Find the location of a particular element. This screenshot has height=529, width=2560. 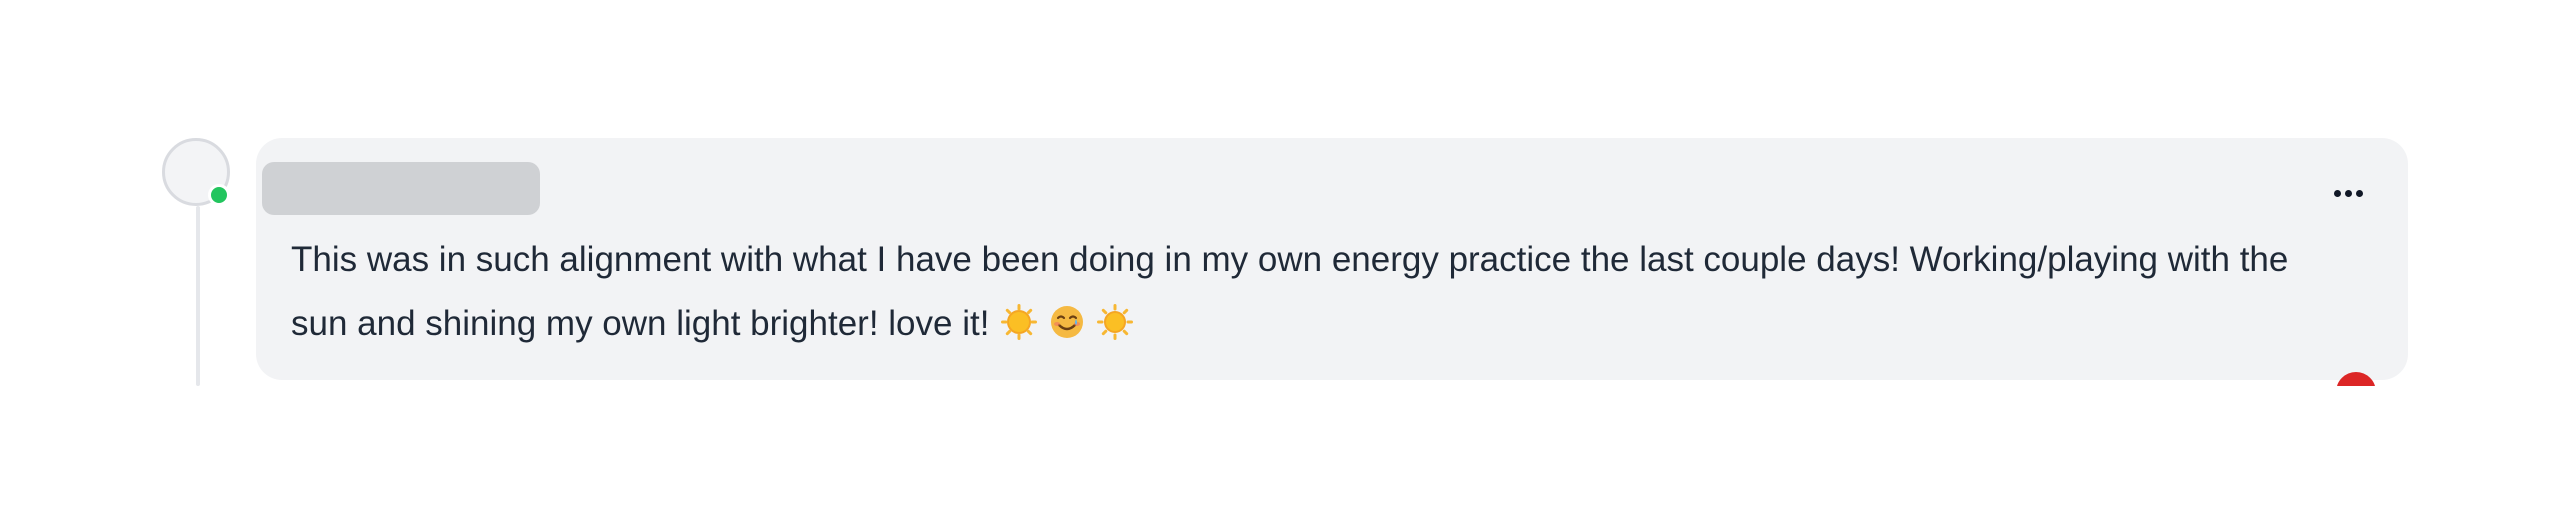

online-status-indicator is located at coordinates (219, 195).